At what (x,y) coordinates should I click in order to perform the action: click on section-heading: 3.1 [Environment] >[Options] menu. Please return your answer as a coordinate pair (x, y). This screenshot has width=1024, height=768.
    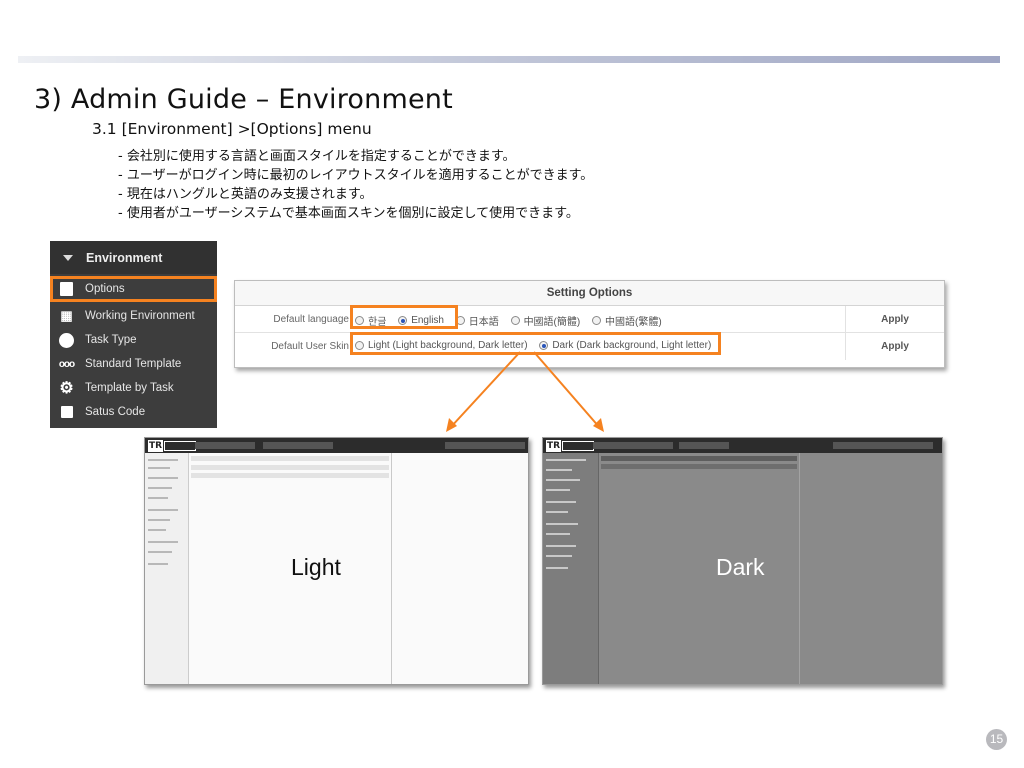
    Looking at the image, I should click on (232, 129).